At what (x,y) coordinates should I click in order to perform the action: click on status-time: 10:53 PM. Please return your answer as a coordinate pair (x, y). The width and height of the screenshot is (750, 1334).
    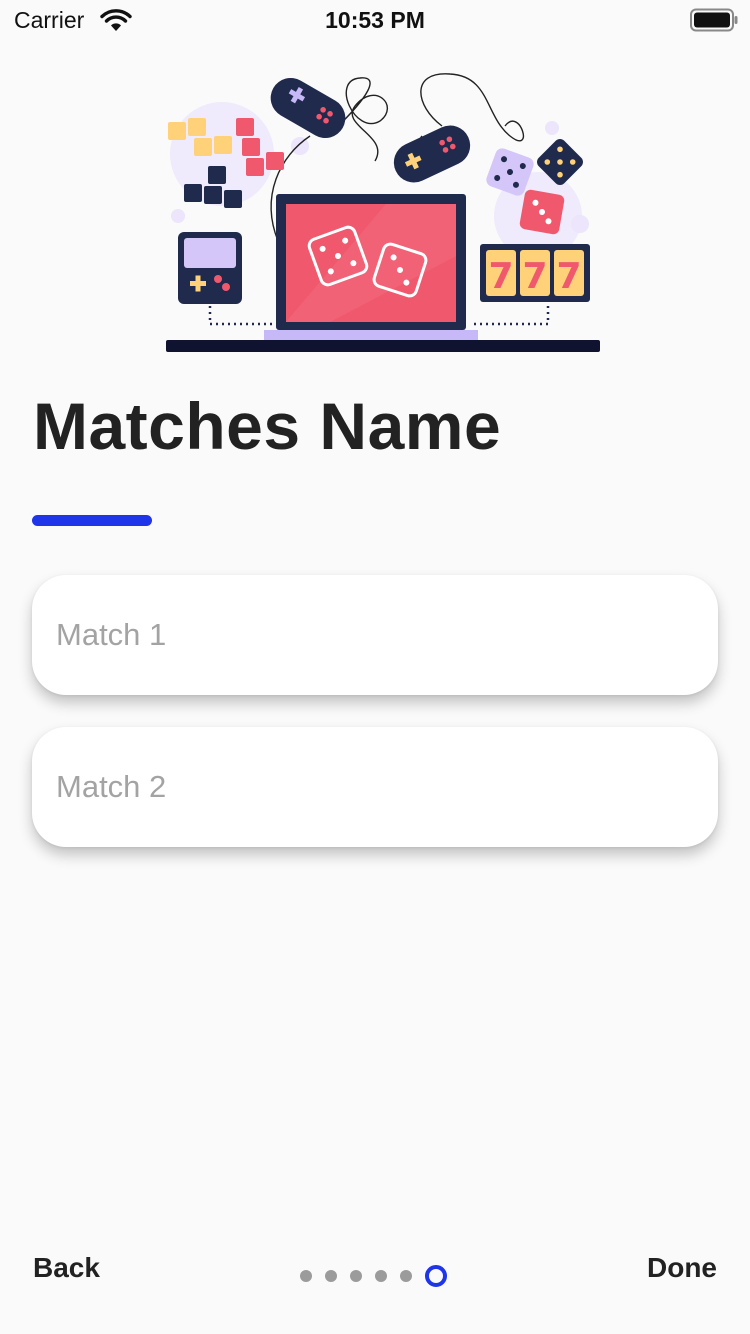
    Looking at the image, I should click on (375, 20).